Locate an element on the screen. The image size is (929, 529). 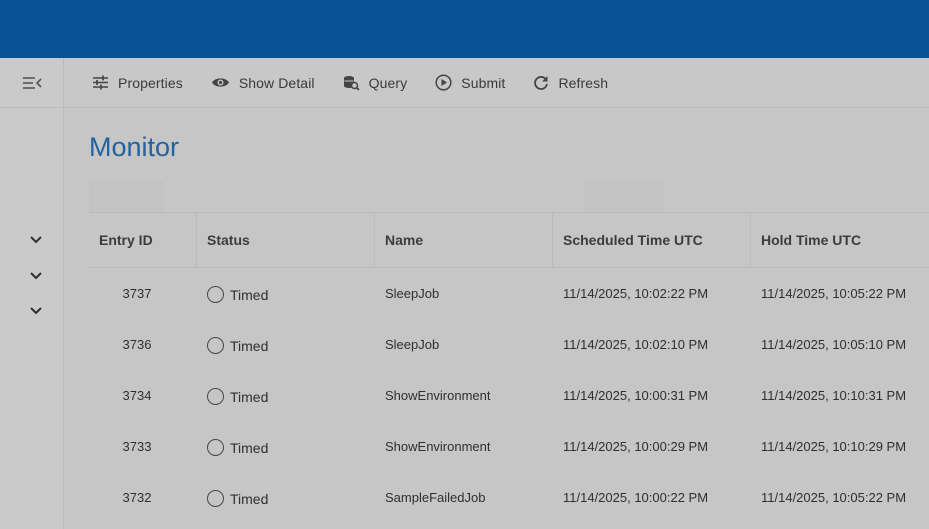
properties-button: Properties is located at coordinates (137, 83).